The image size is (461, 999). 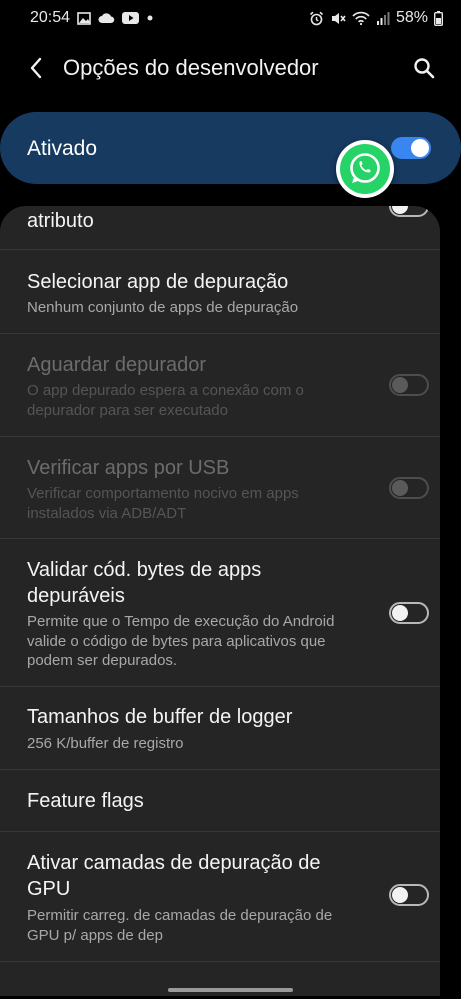 What do you see at coordinates (160, 717) in the screenshot?
I see `item-title: Tamanhos de buffer de logger` at bounding box center [160, 717].